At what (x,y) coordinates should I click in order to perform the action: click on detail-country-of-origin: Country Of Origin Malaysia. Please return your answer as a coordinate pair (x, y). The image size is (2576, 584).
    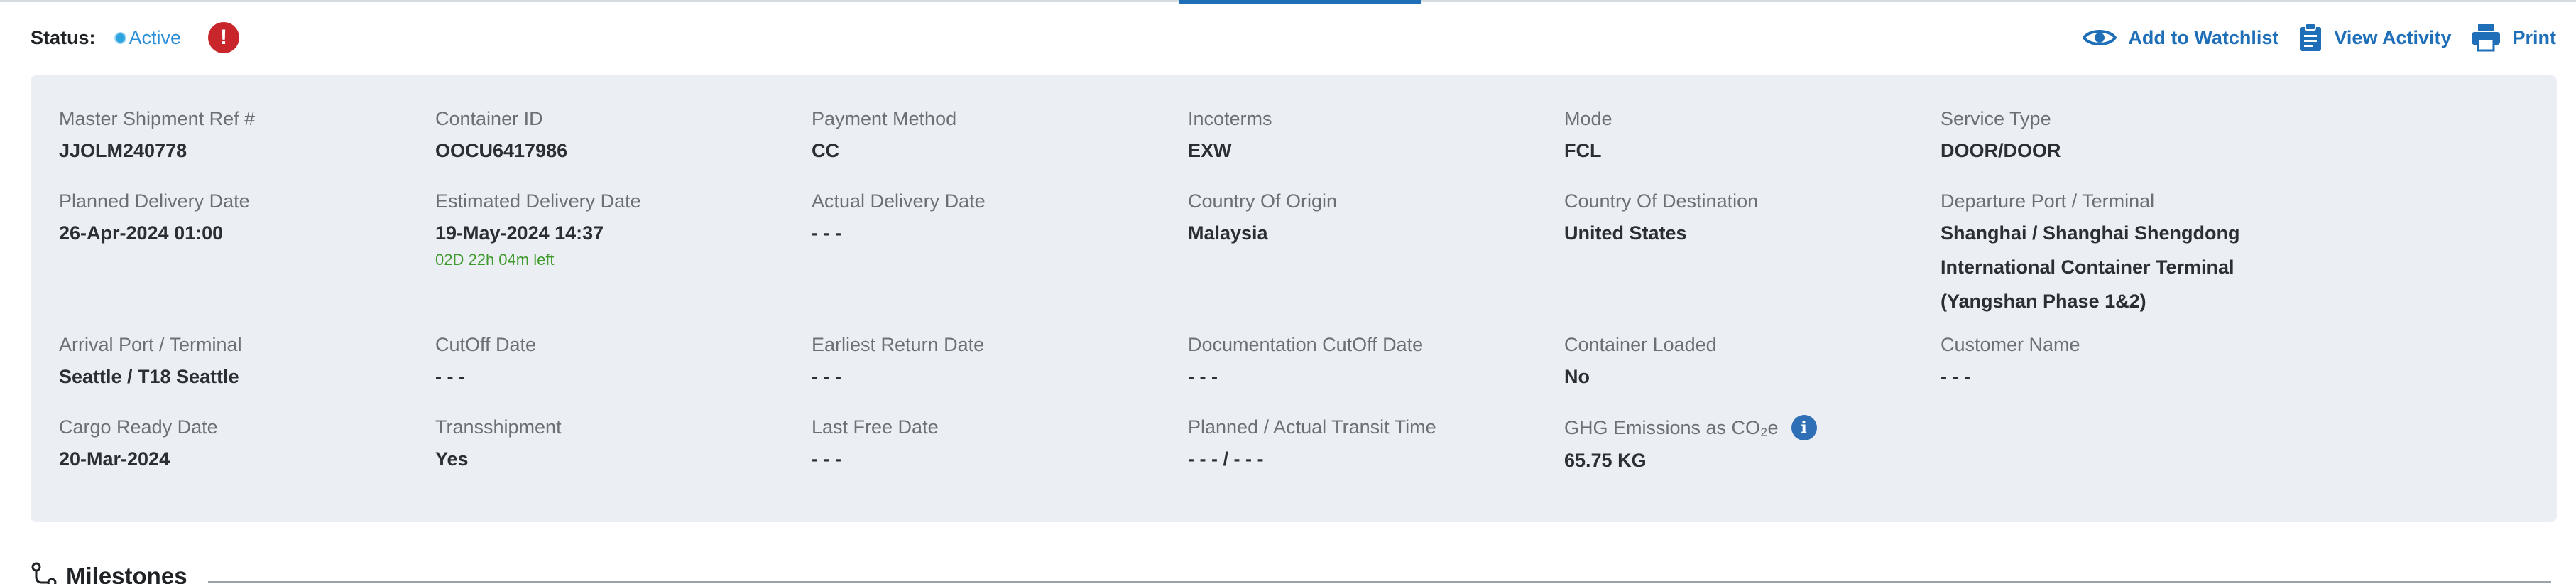
    Looking at the image, I should click on (1376, 253).